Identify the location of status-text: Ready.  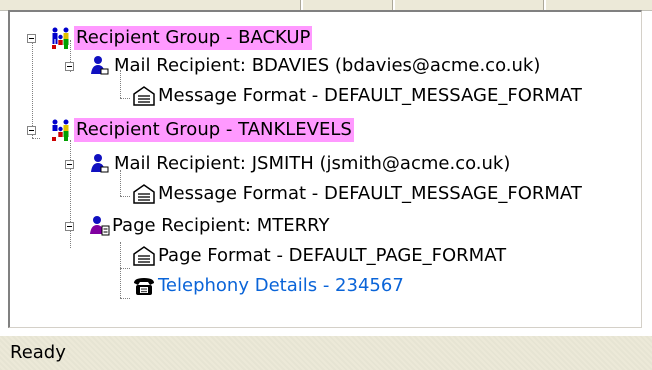
(38, 352).